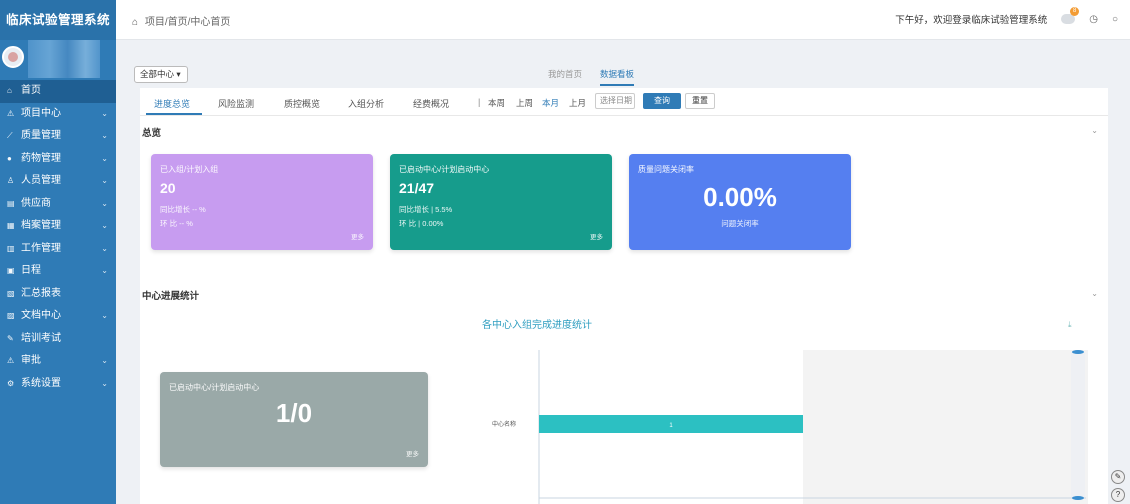 The width and height of the screenshot is (1130, 504). What do you see at coordinates (1070, 325) in the screenshot?
I see `chart-download-icon: ⤓` at bounding box center [1070, 325].